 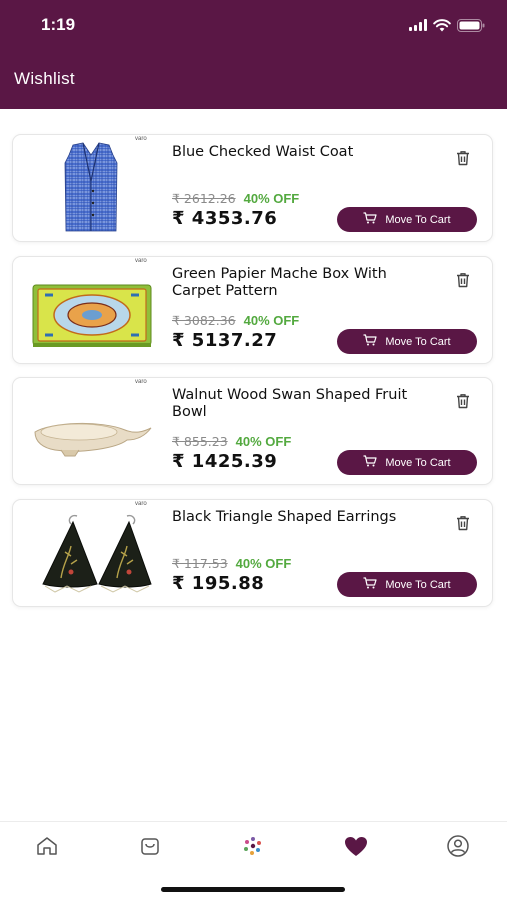 I want to click on app-header: 1:19 Wishlist, so click(x=253, y=54).